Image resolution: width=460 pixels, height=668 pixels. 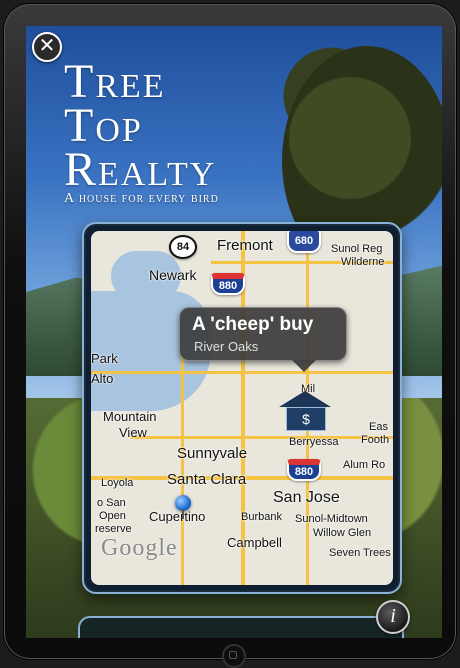 I want to click on house-marker-icon: $, so click(x=305, y=411).